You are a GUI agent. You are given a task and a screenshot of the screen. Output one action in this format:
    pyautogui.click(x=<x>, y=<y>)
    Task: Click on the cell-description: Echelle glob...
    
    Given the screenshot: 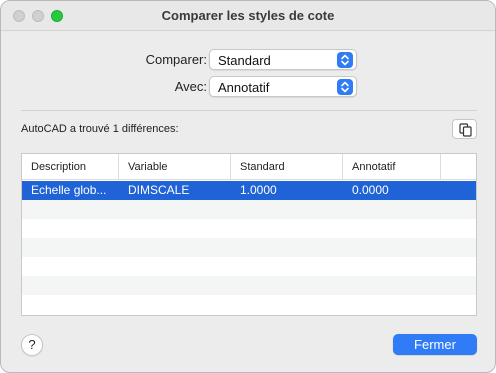 What is the action you would take?
    pyautogui.click(x=69, y=190)
    